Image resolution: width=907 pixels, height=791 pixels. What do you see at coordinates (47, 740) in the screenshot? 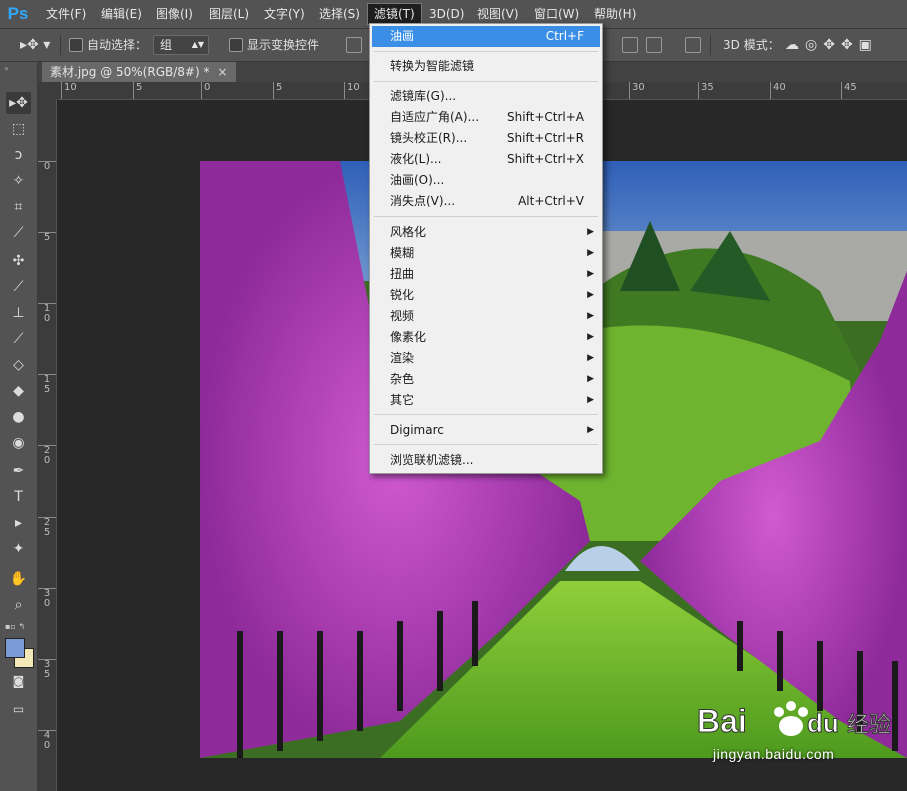
I see `ruler-label: 4 0` at bounding box center [47, 740].